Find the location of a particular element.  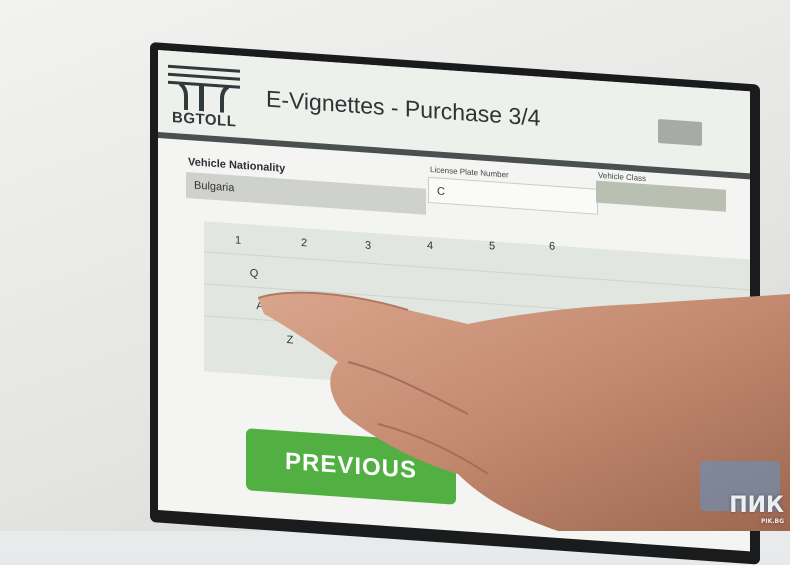

watermark-sub: PIK.BG is located at coordinates (772, 521).